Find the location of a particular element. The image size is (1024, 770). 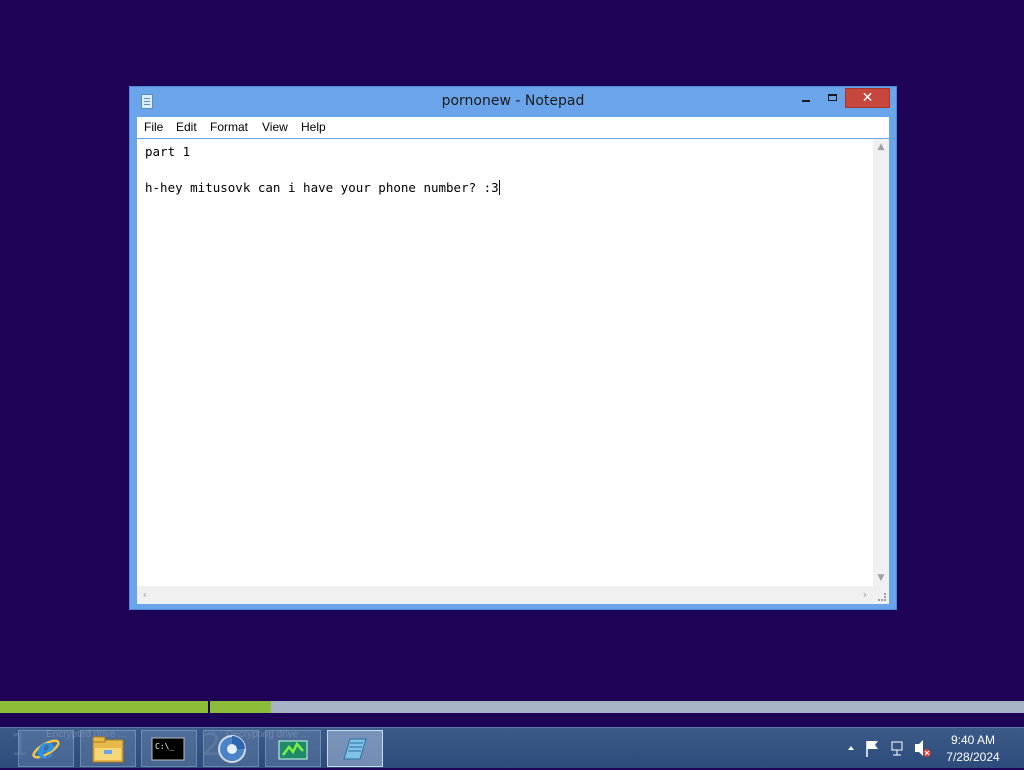

task-manager-icon is located at coordinates (293, 750).